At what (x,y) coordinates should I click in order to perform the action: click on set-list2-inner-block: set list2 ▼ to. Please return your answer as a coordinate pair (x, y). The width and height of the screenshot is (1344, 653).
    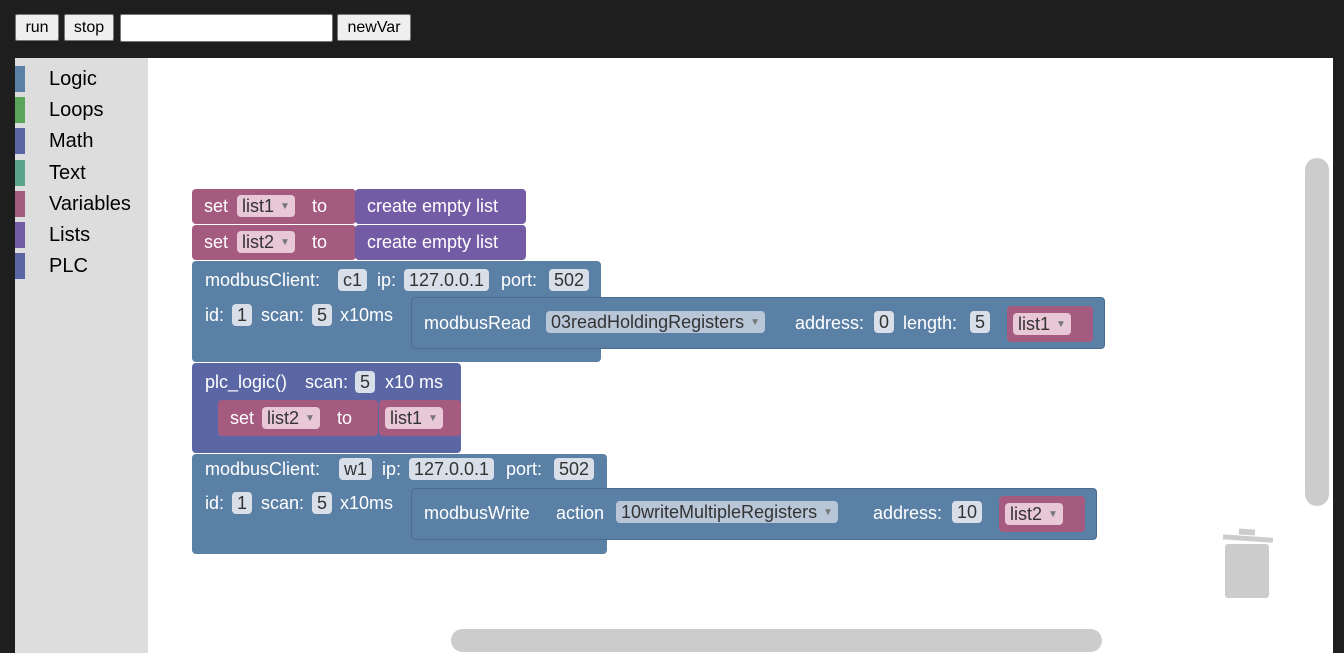
    Looking at the image, I should click on (298, 418).